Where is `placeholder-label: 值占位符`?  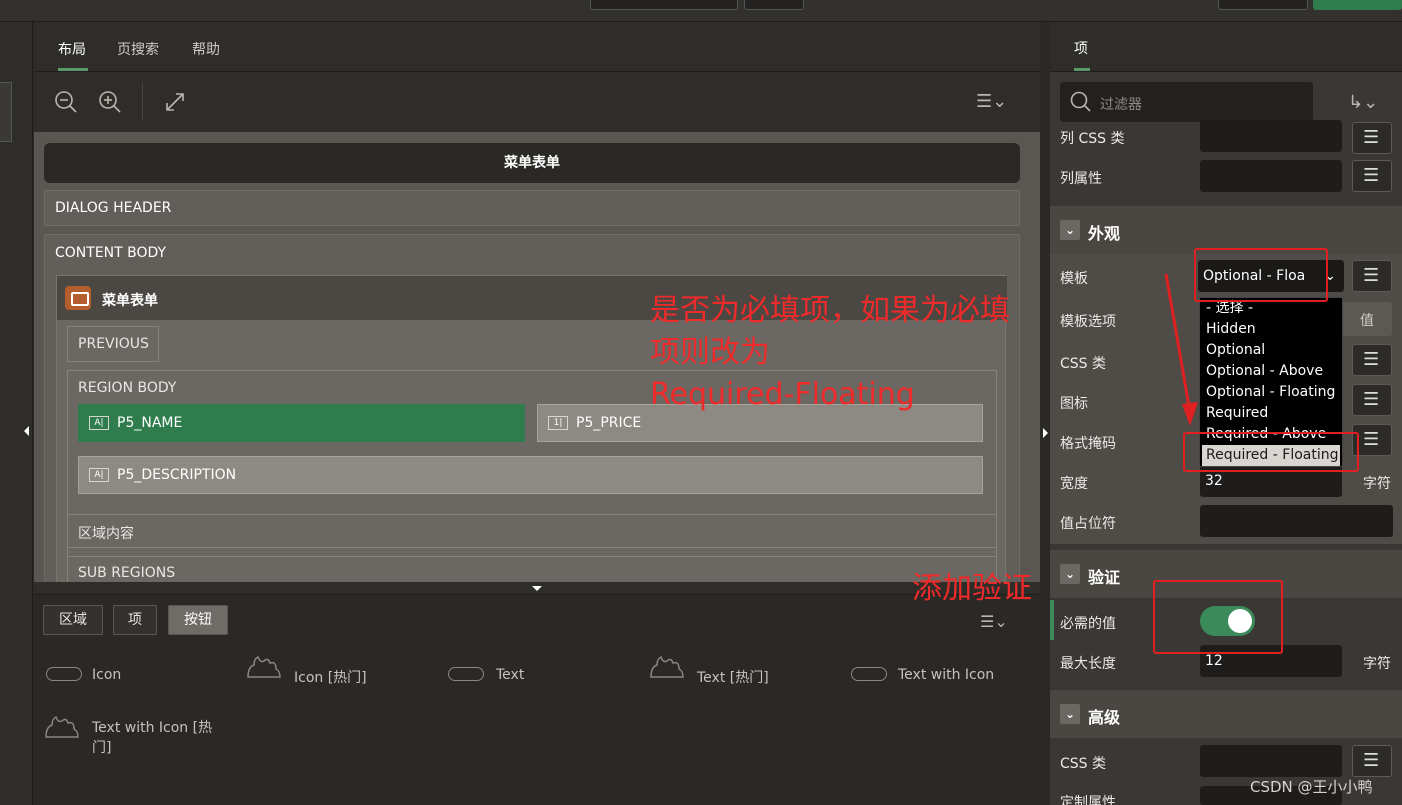 placeholder-label: 值占位符 is located at coordinates (1088, 524).